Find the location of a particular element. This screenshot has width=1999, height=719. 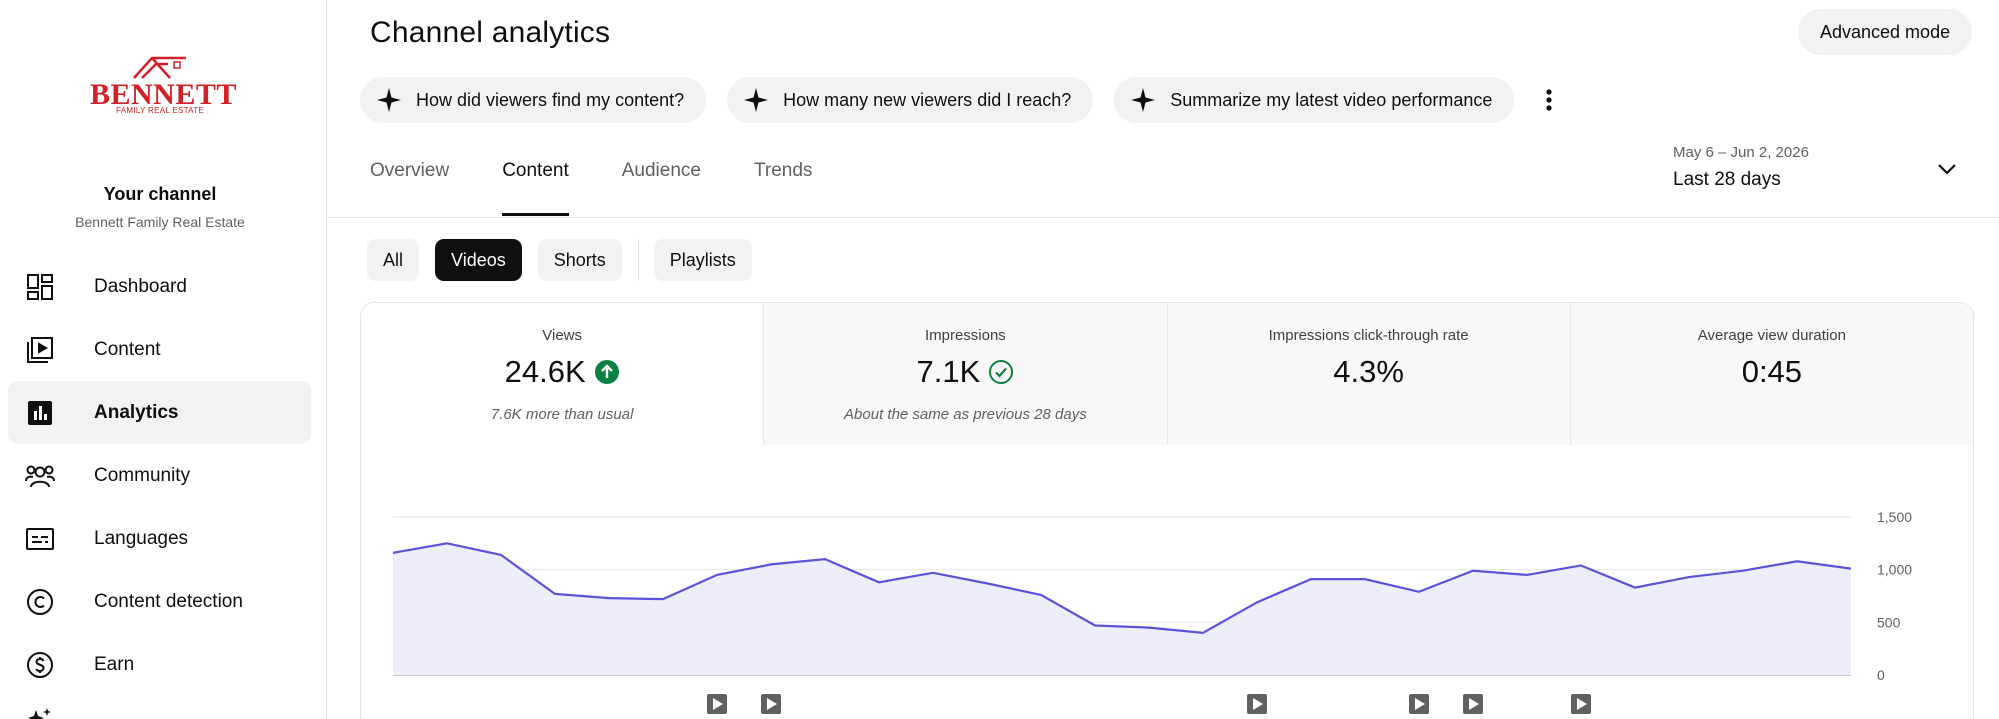

metric-value-row: 0:45 is located at coordinates (1772, 372).